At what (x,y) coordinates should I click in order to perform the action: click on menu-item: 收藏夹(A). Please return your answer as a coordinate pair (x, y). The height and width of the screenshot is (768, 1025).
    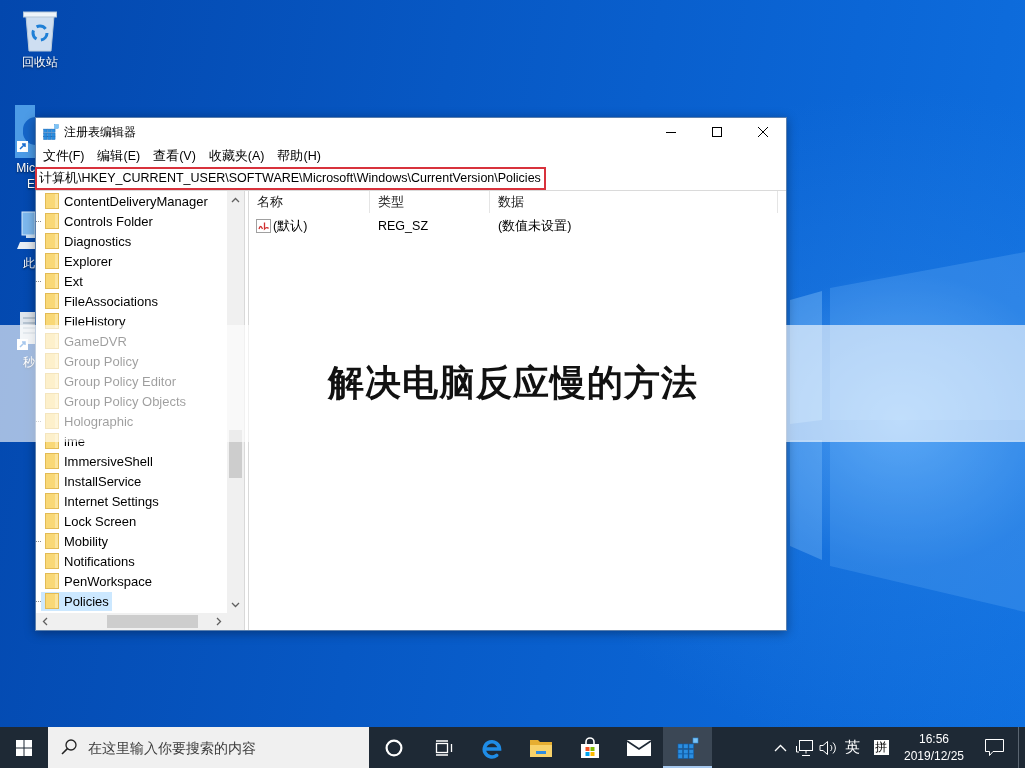
    Looking at the image, I should click on (236, 156).